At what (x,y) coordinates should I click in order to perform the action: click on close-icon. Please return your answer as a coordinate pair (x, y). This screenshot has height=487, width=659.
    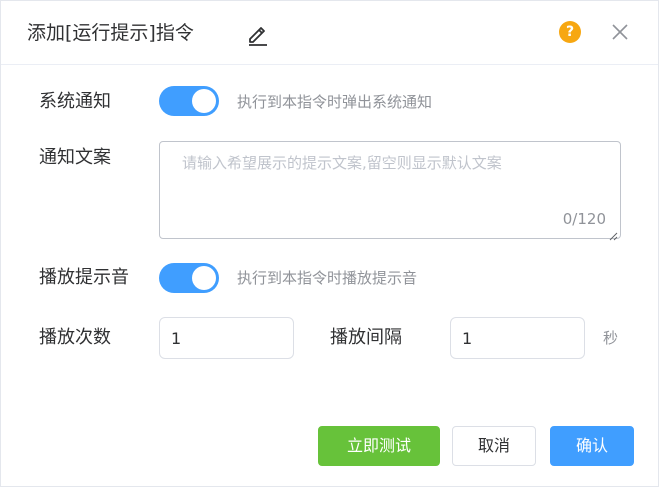
    Looking at the image, I should click on (620, 32).